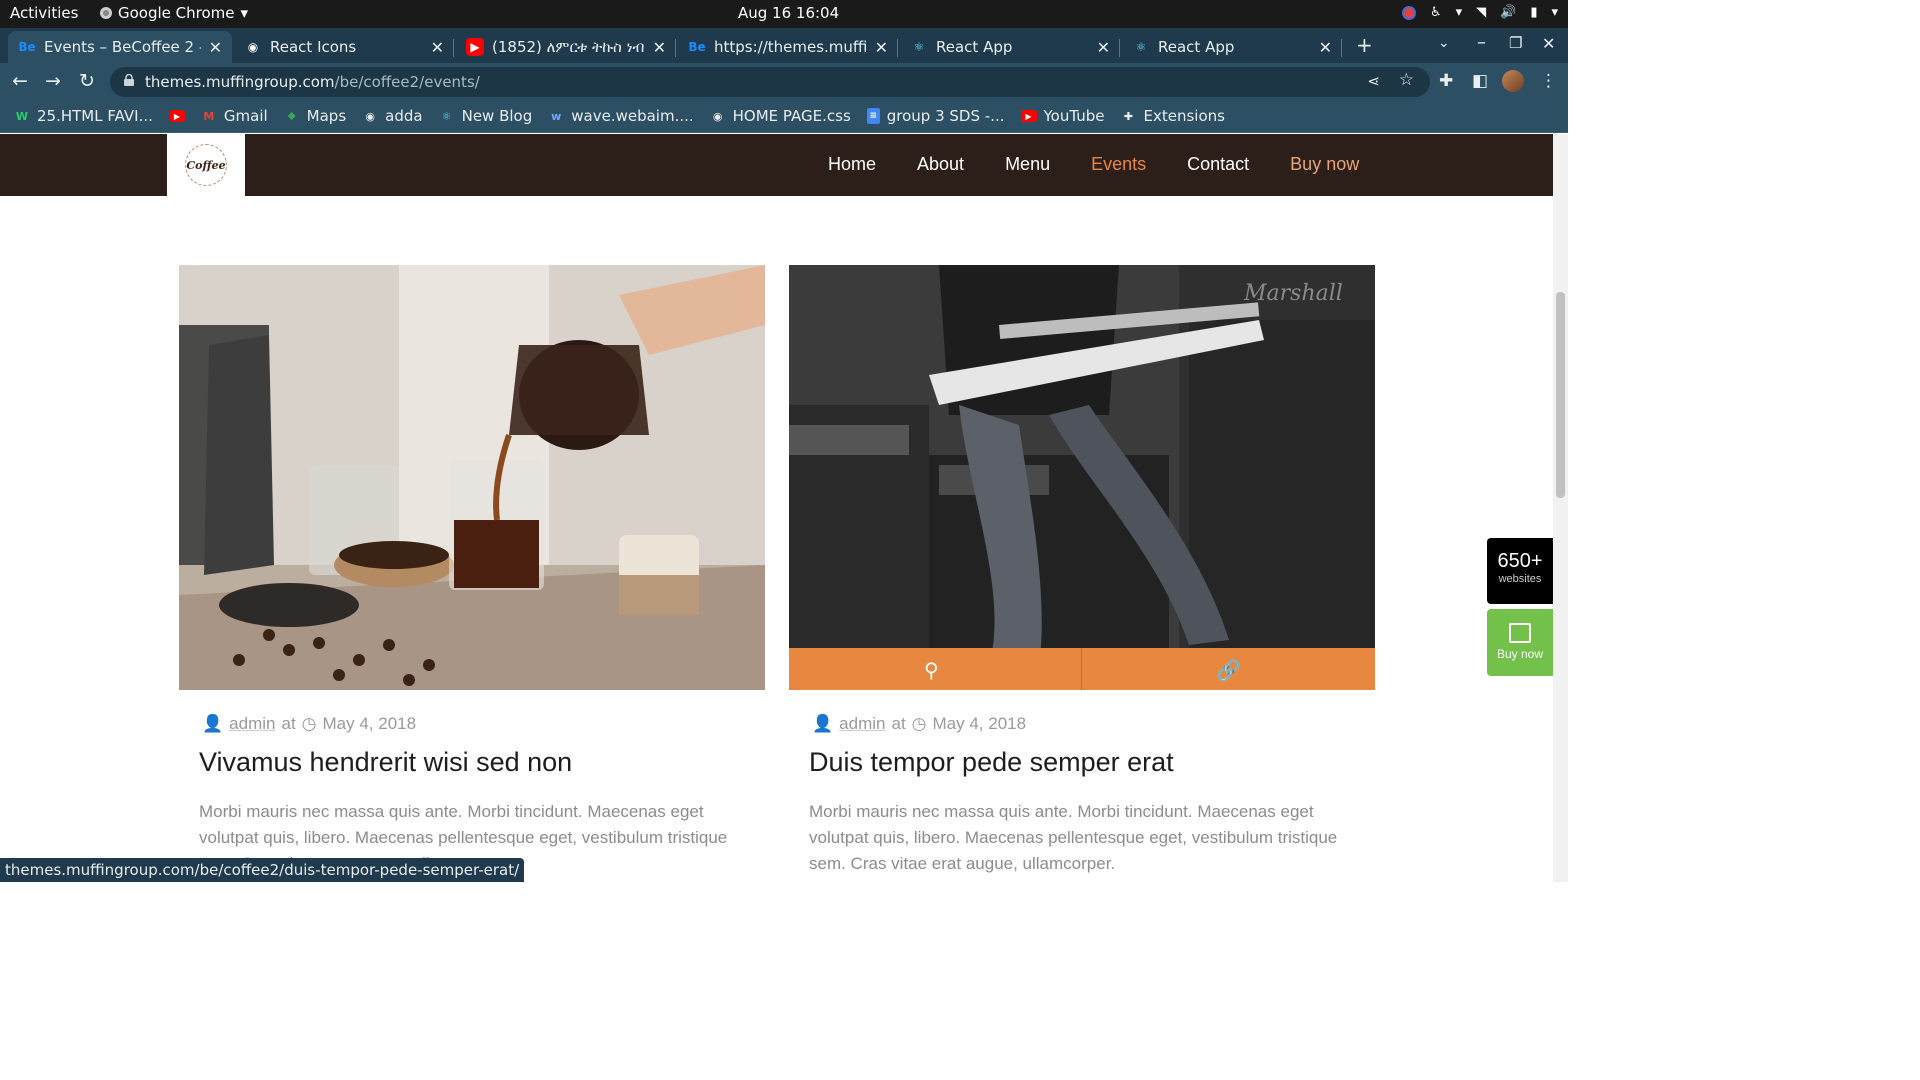 This screenshot has height=1080, width=1920. I want to click on link-icon: 🔗, so click(1228, 670).